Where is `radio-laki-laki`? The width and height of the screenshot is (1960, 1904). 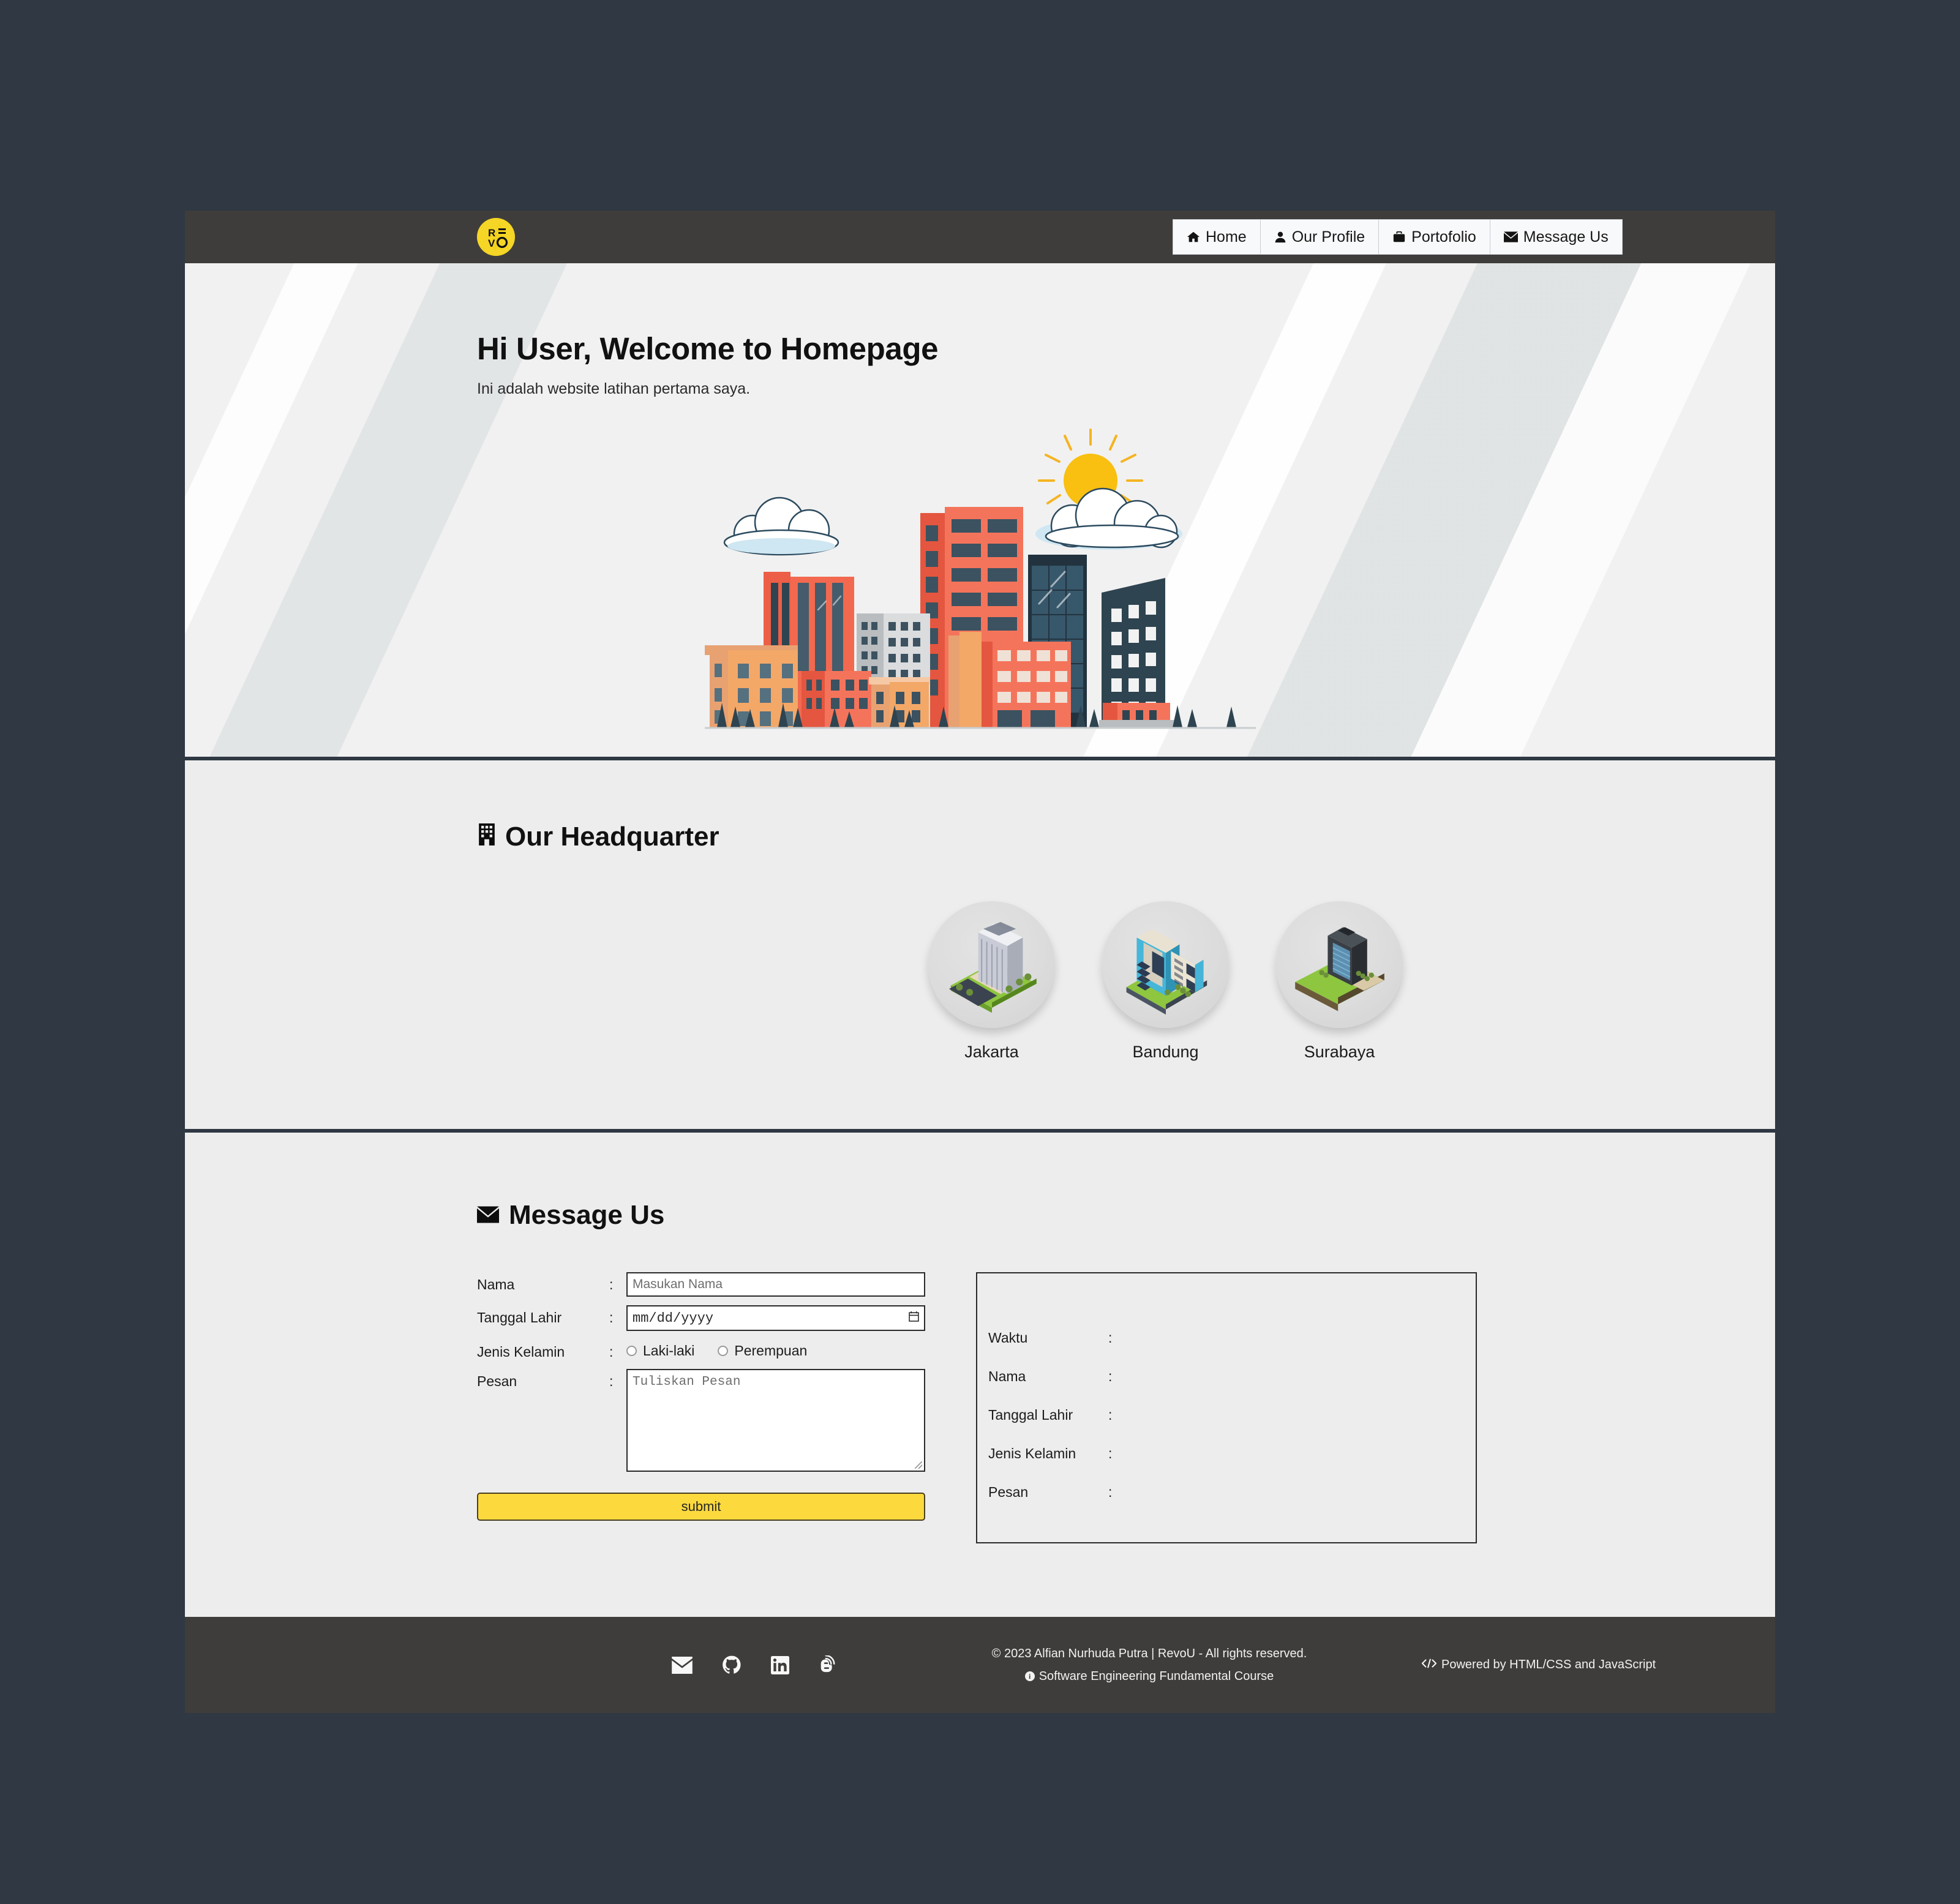
radio-laki-laki is located at coordinates (631, 1351).